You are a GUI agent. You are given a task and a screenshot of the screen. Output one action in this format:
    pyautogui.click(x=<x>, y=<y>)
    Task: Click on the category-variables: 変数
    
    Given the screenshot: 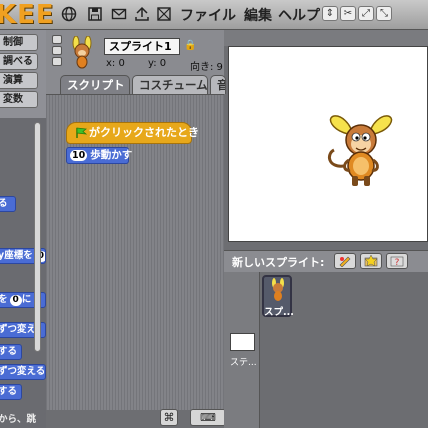 What is the action you would take?
    pyautogui.click(x=19, y=99)
    